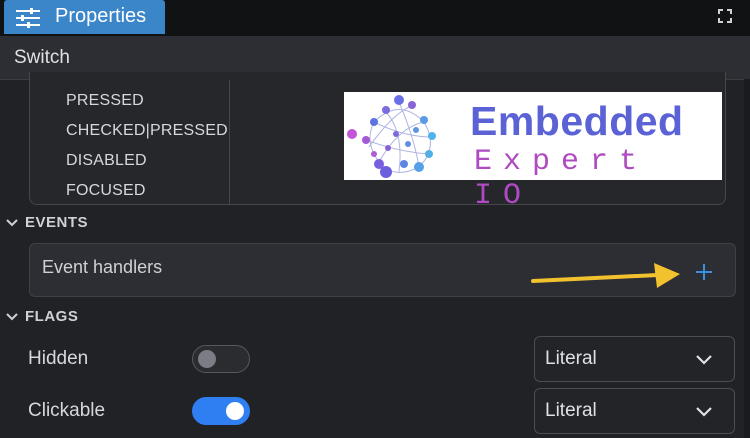 This screenshot has width=750, height=438. What do you see at coordinates (58, 358) in the screenshot?
I see `flag-label-hidden: Hidden` at bounding box center [58, 358].